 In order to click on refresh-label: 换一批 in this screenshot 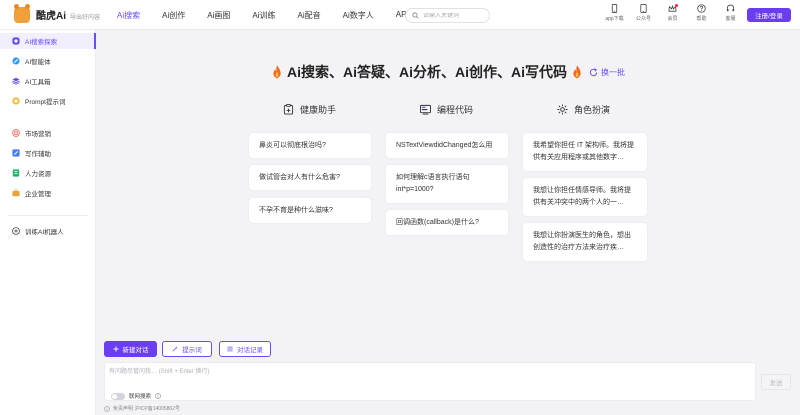, I will do `click(613, 72)`.